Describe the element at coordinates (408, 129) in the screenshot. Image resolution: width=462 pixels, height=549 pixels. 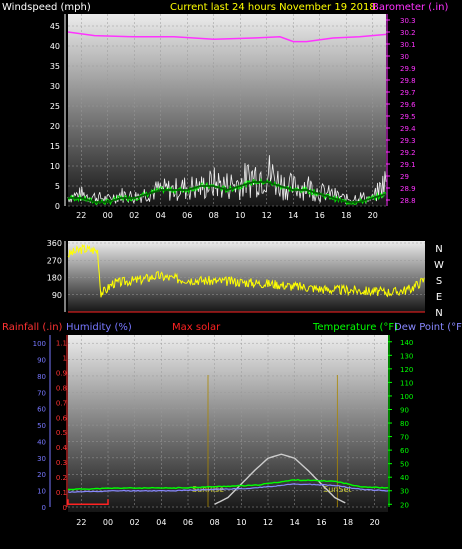
I see `barometer-tick-label: 29.4` at that location.